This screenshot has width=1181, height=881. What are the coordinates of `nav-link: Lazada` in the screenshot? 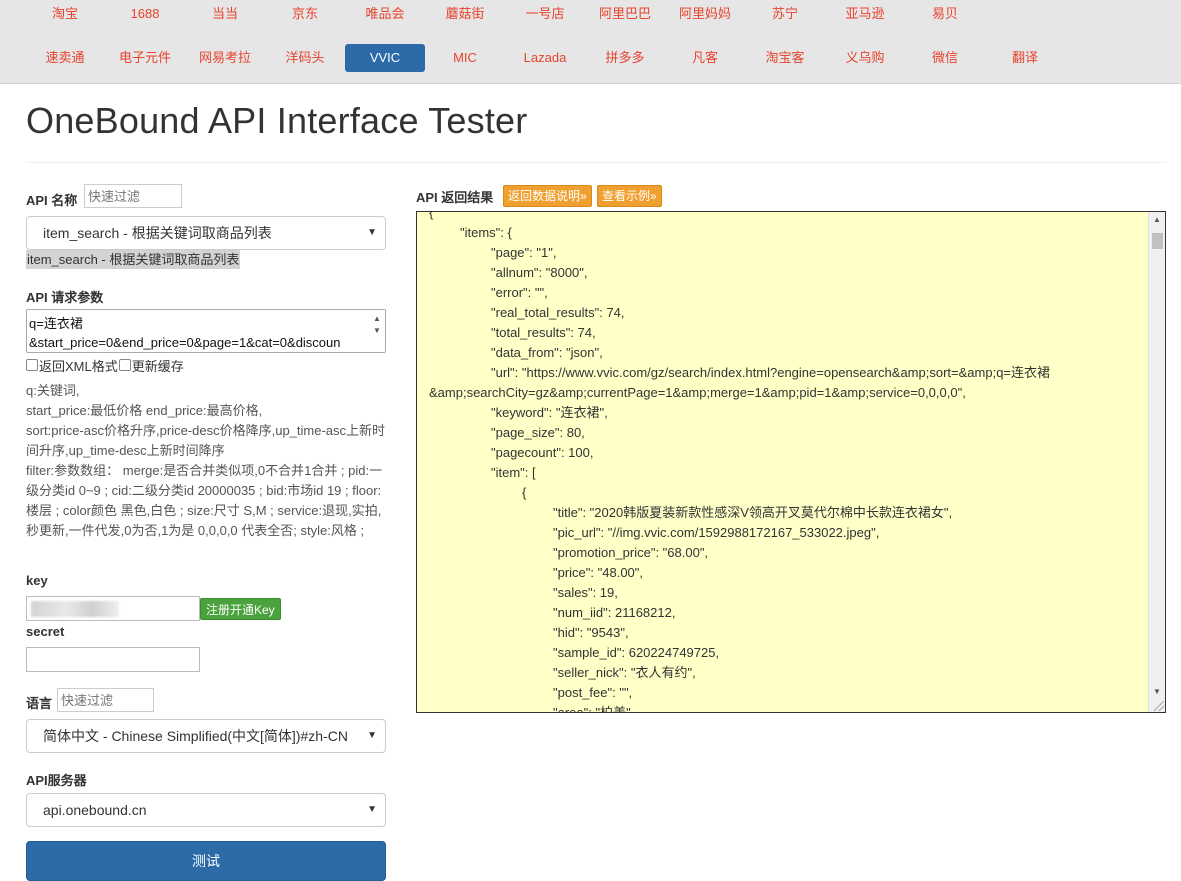 It's located at (545, 58).